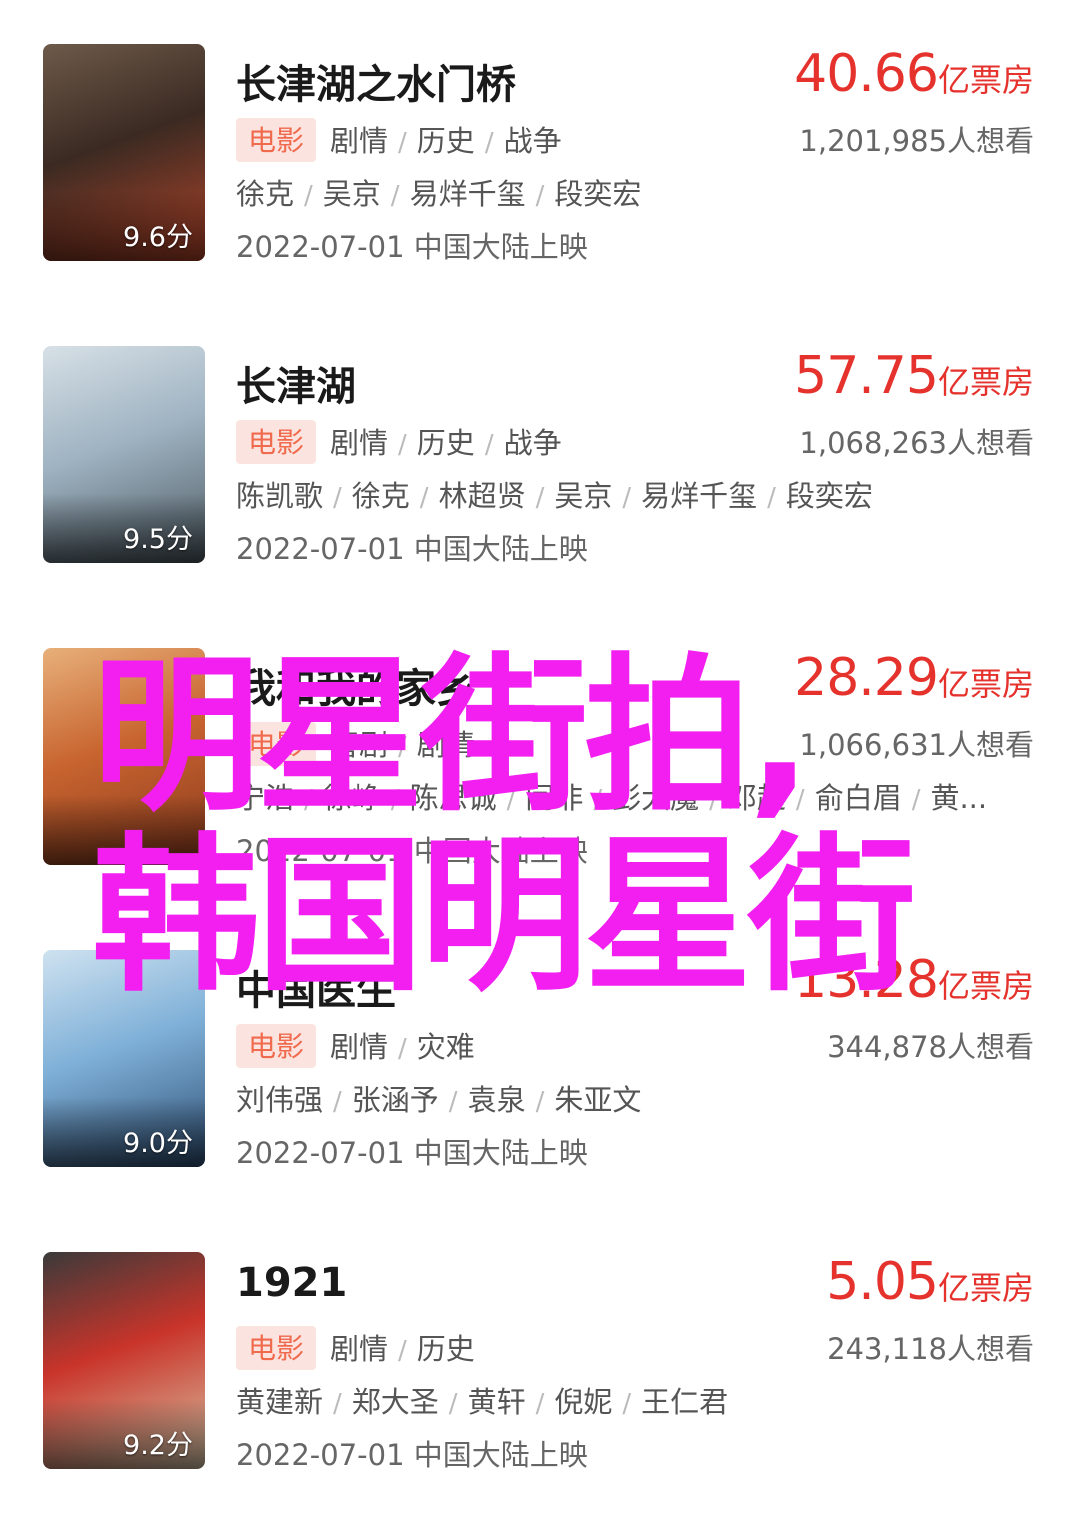  I want to click on want-to-see-count: 344,878人想看, so click(930, 1047).